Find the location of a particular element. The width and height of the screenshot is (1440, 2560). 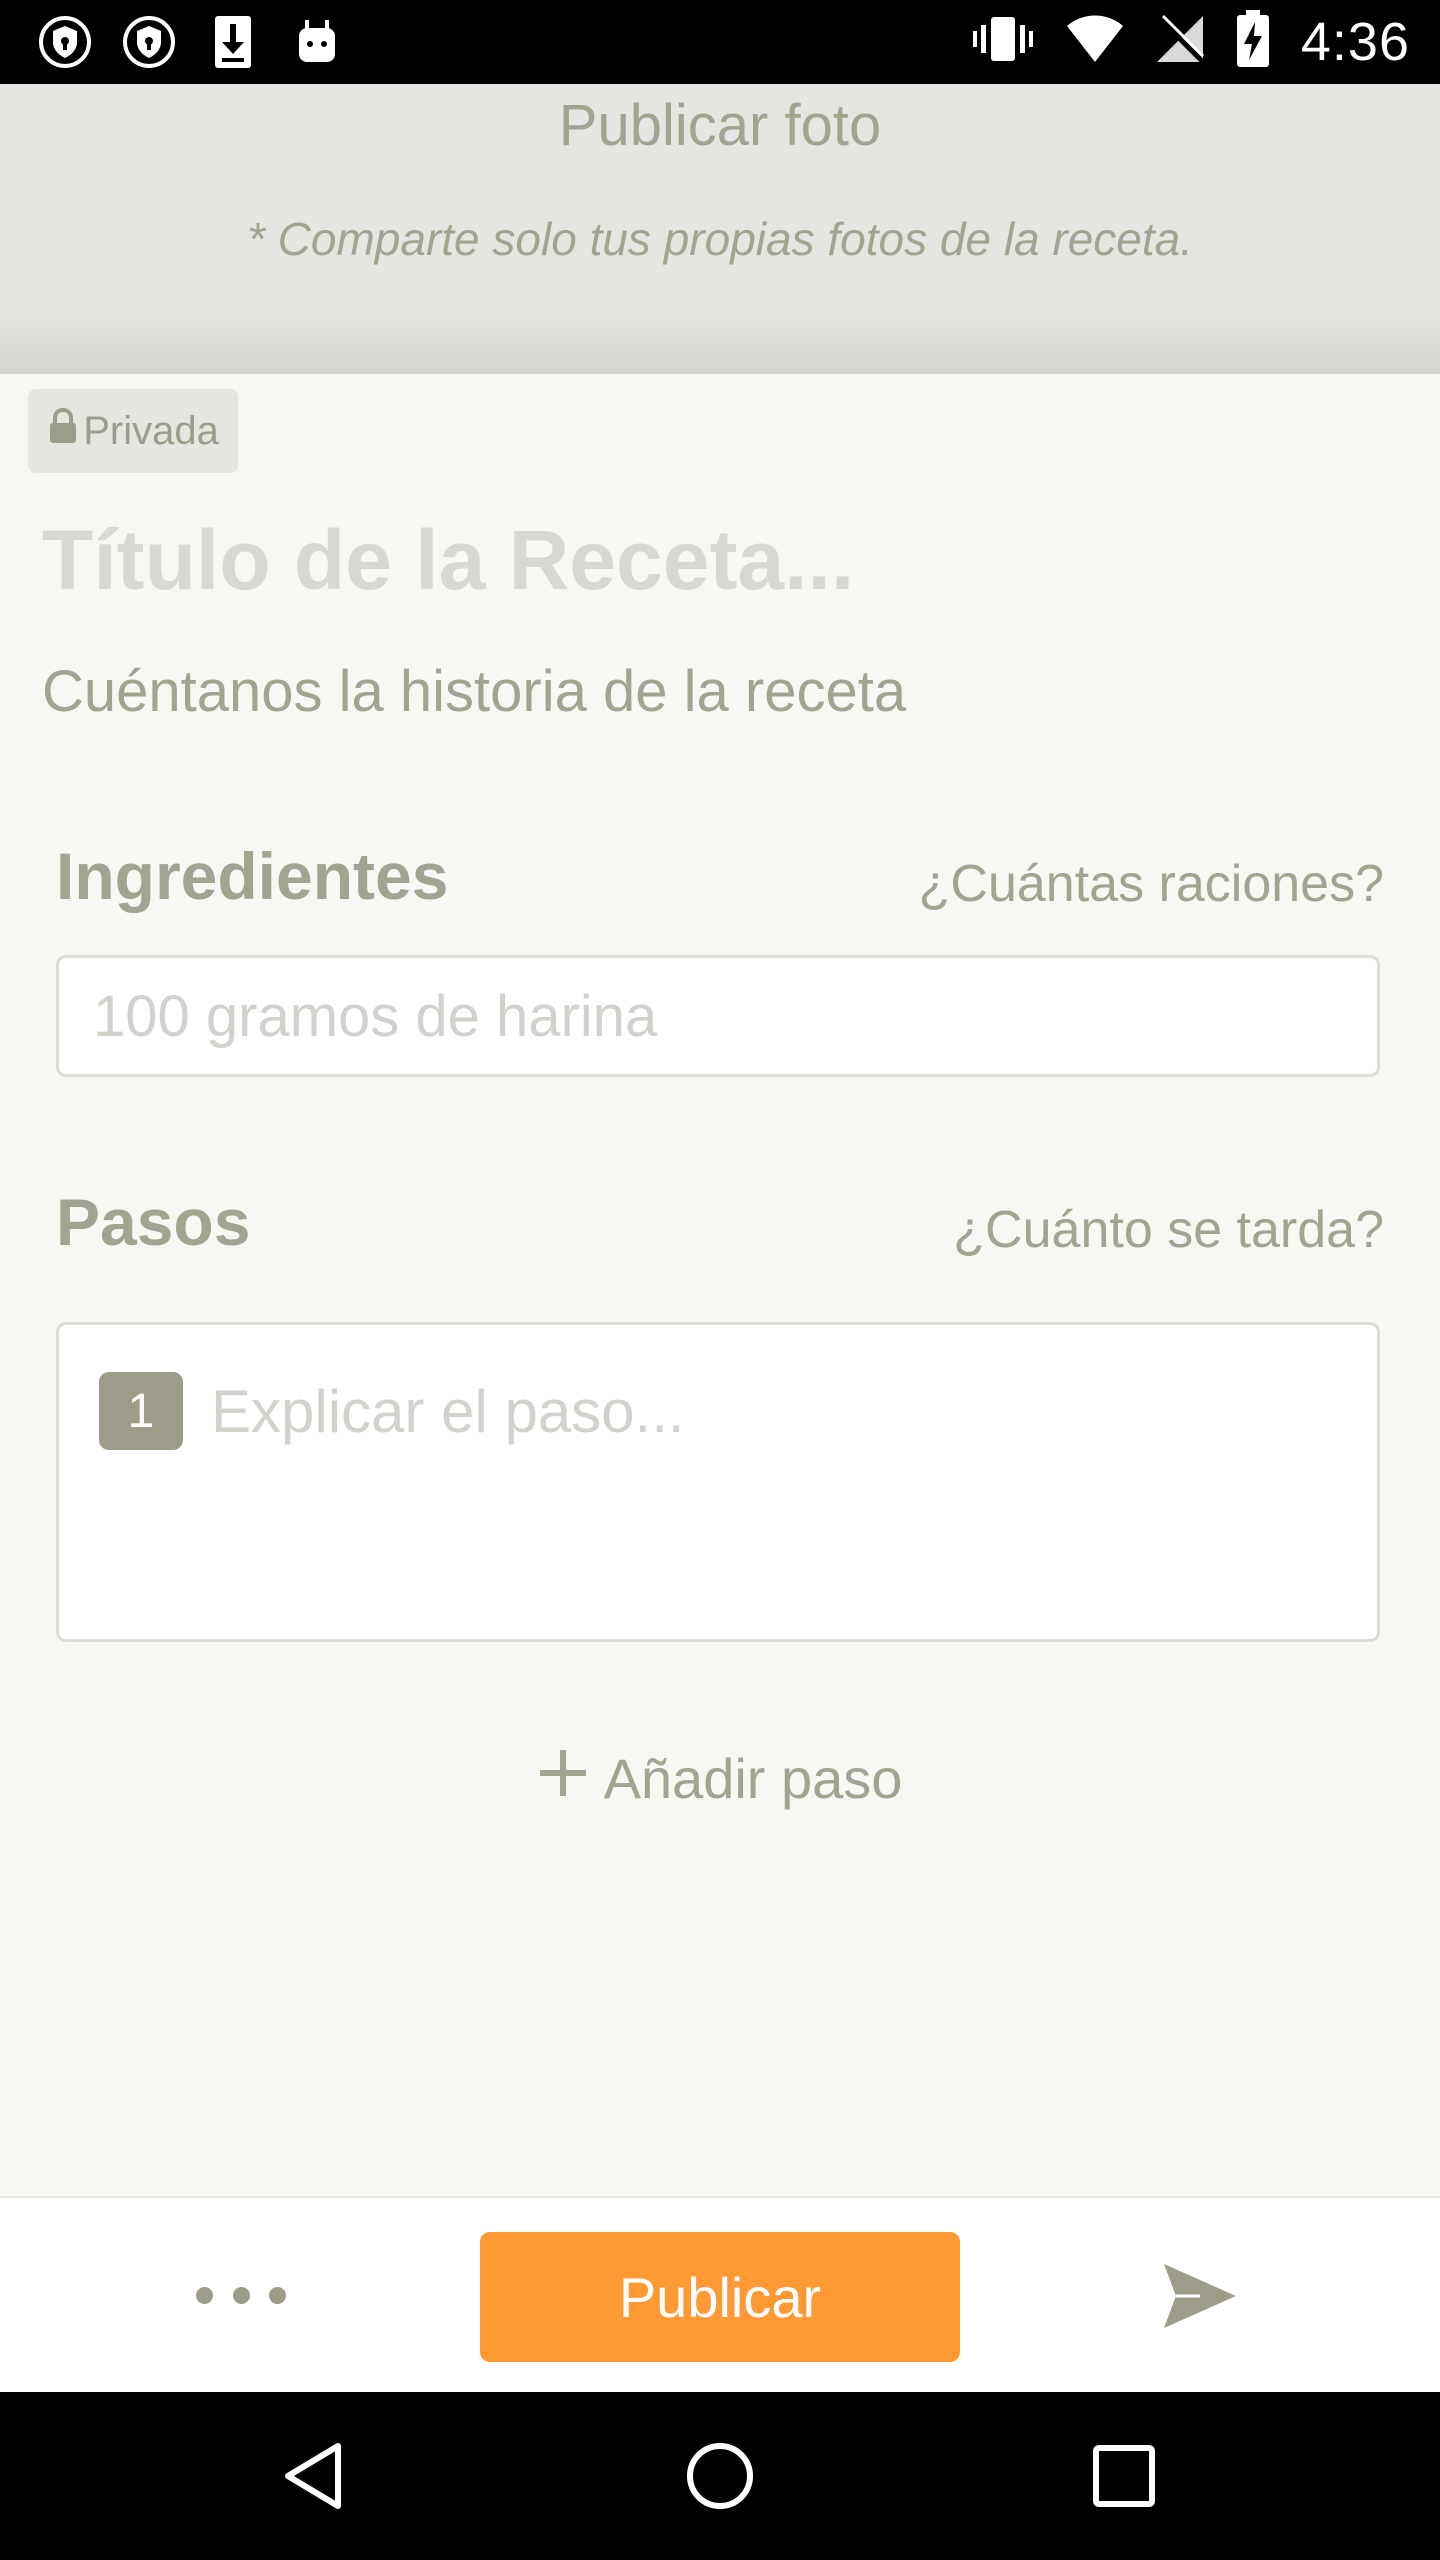

privacy-label: Privada is located at coordinates (151, 430).